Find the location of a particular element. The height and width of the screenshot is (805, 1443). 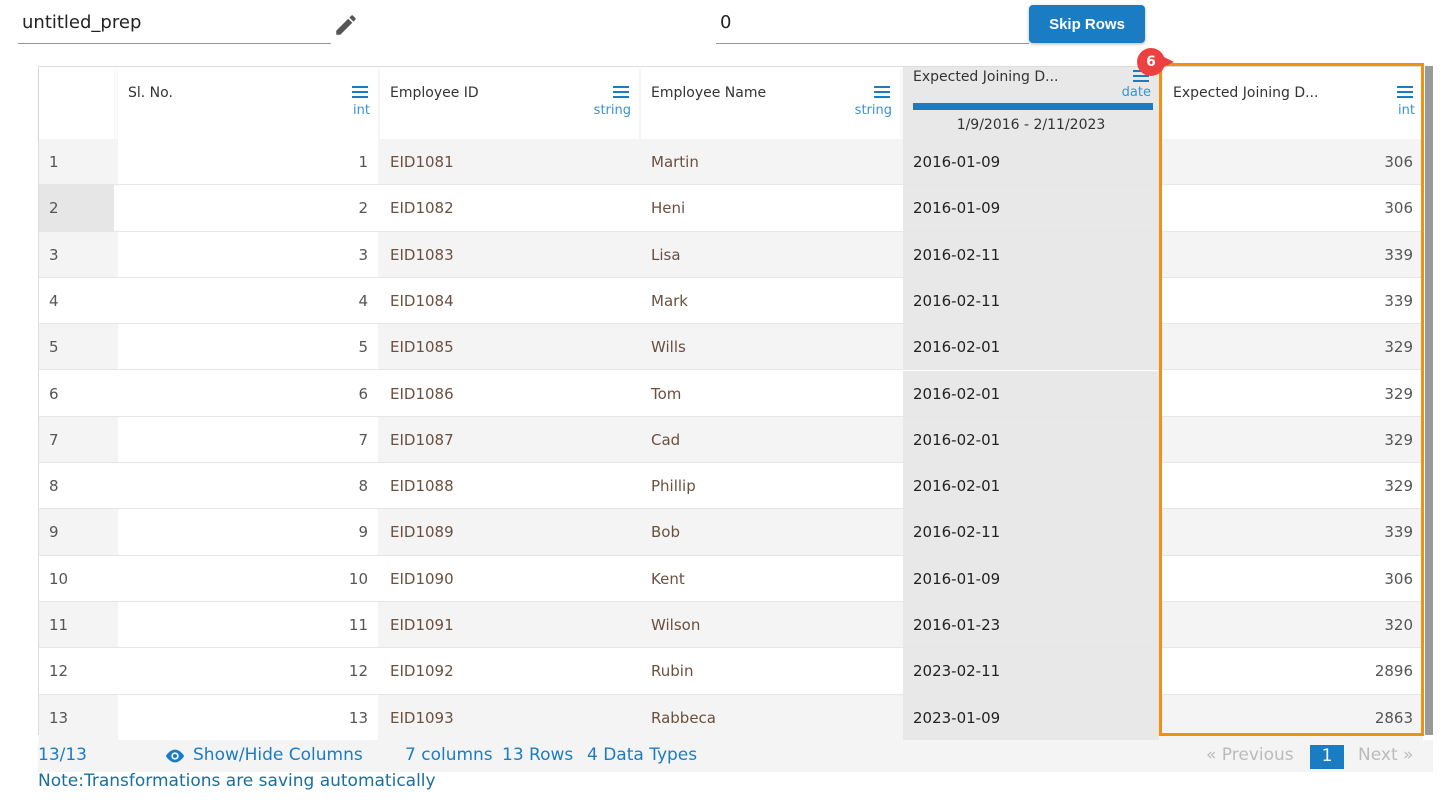

previous-page-button: « Previous is located at coordinates (1250, 755).